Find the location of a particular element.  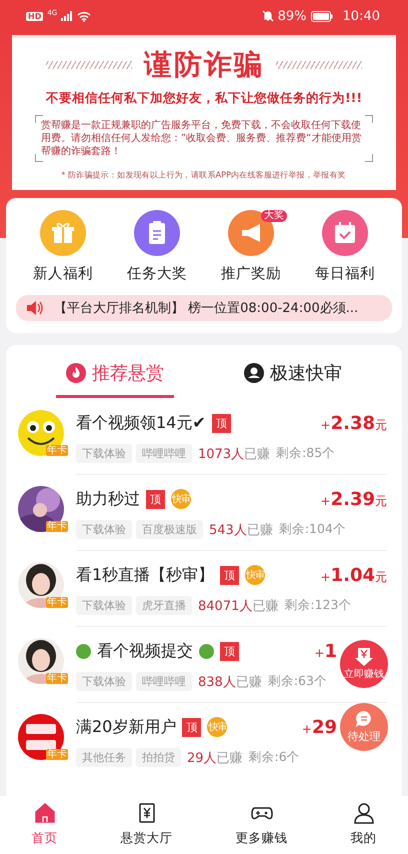

home-icon is located at coordinates (45, 813).